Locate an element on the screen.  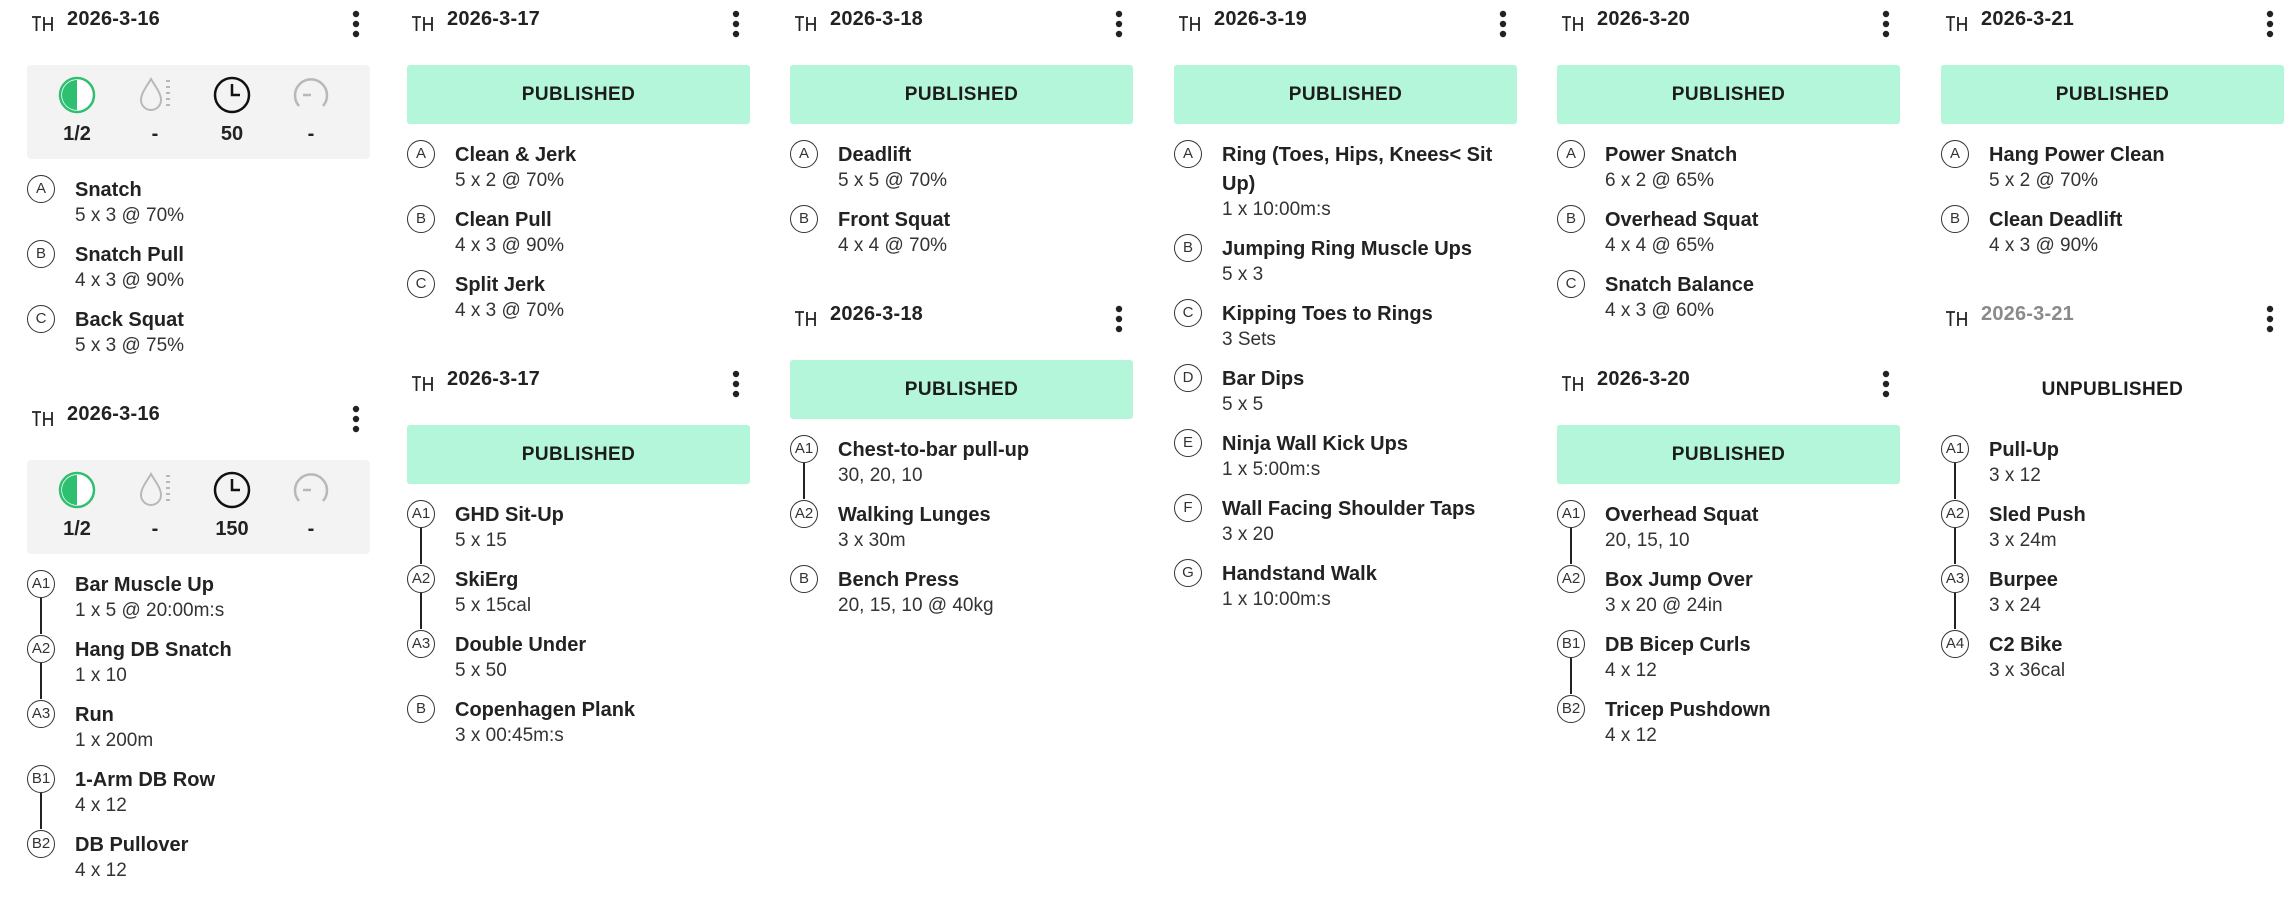
exercise-badge: A1 is located at coordinates (1571, 514).